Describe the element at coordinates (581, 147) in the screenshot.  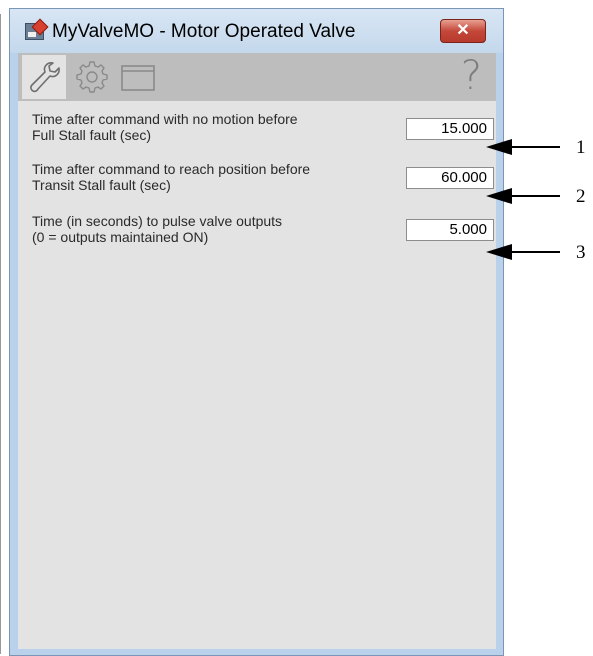
I see `callout-number-1: 1` at that location.